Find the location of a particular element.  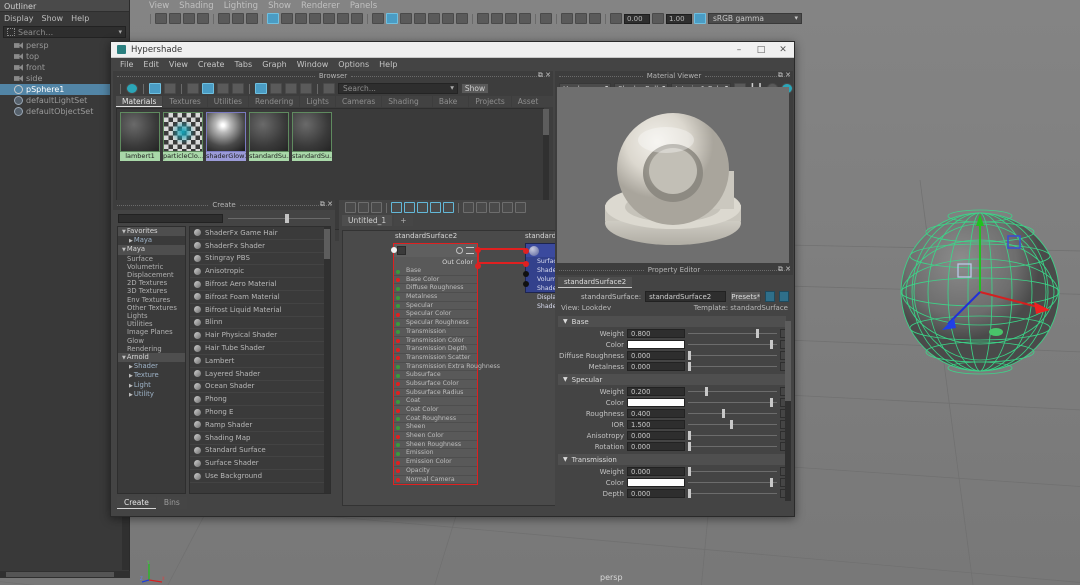

viewport-menu-show: Show is located at coordinates (279, 6).